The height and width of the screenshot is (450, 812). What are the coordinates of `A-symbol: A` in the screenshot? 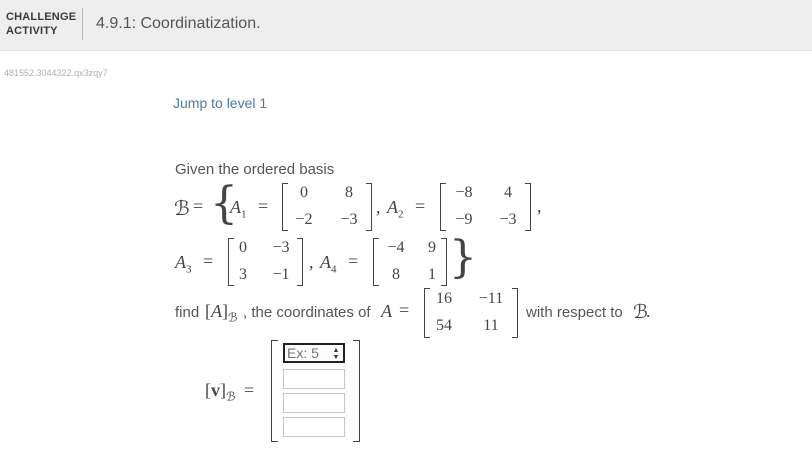 It's located at (386, 311).